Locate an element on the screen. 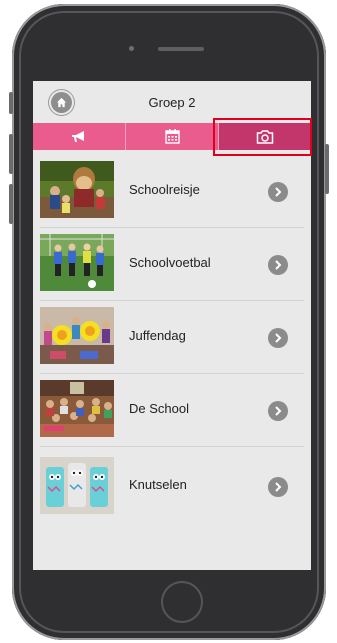 The height and width of the screenshot is (643, 337). list-item: Schoolreisje is located at coordinates (172, 191).